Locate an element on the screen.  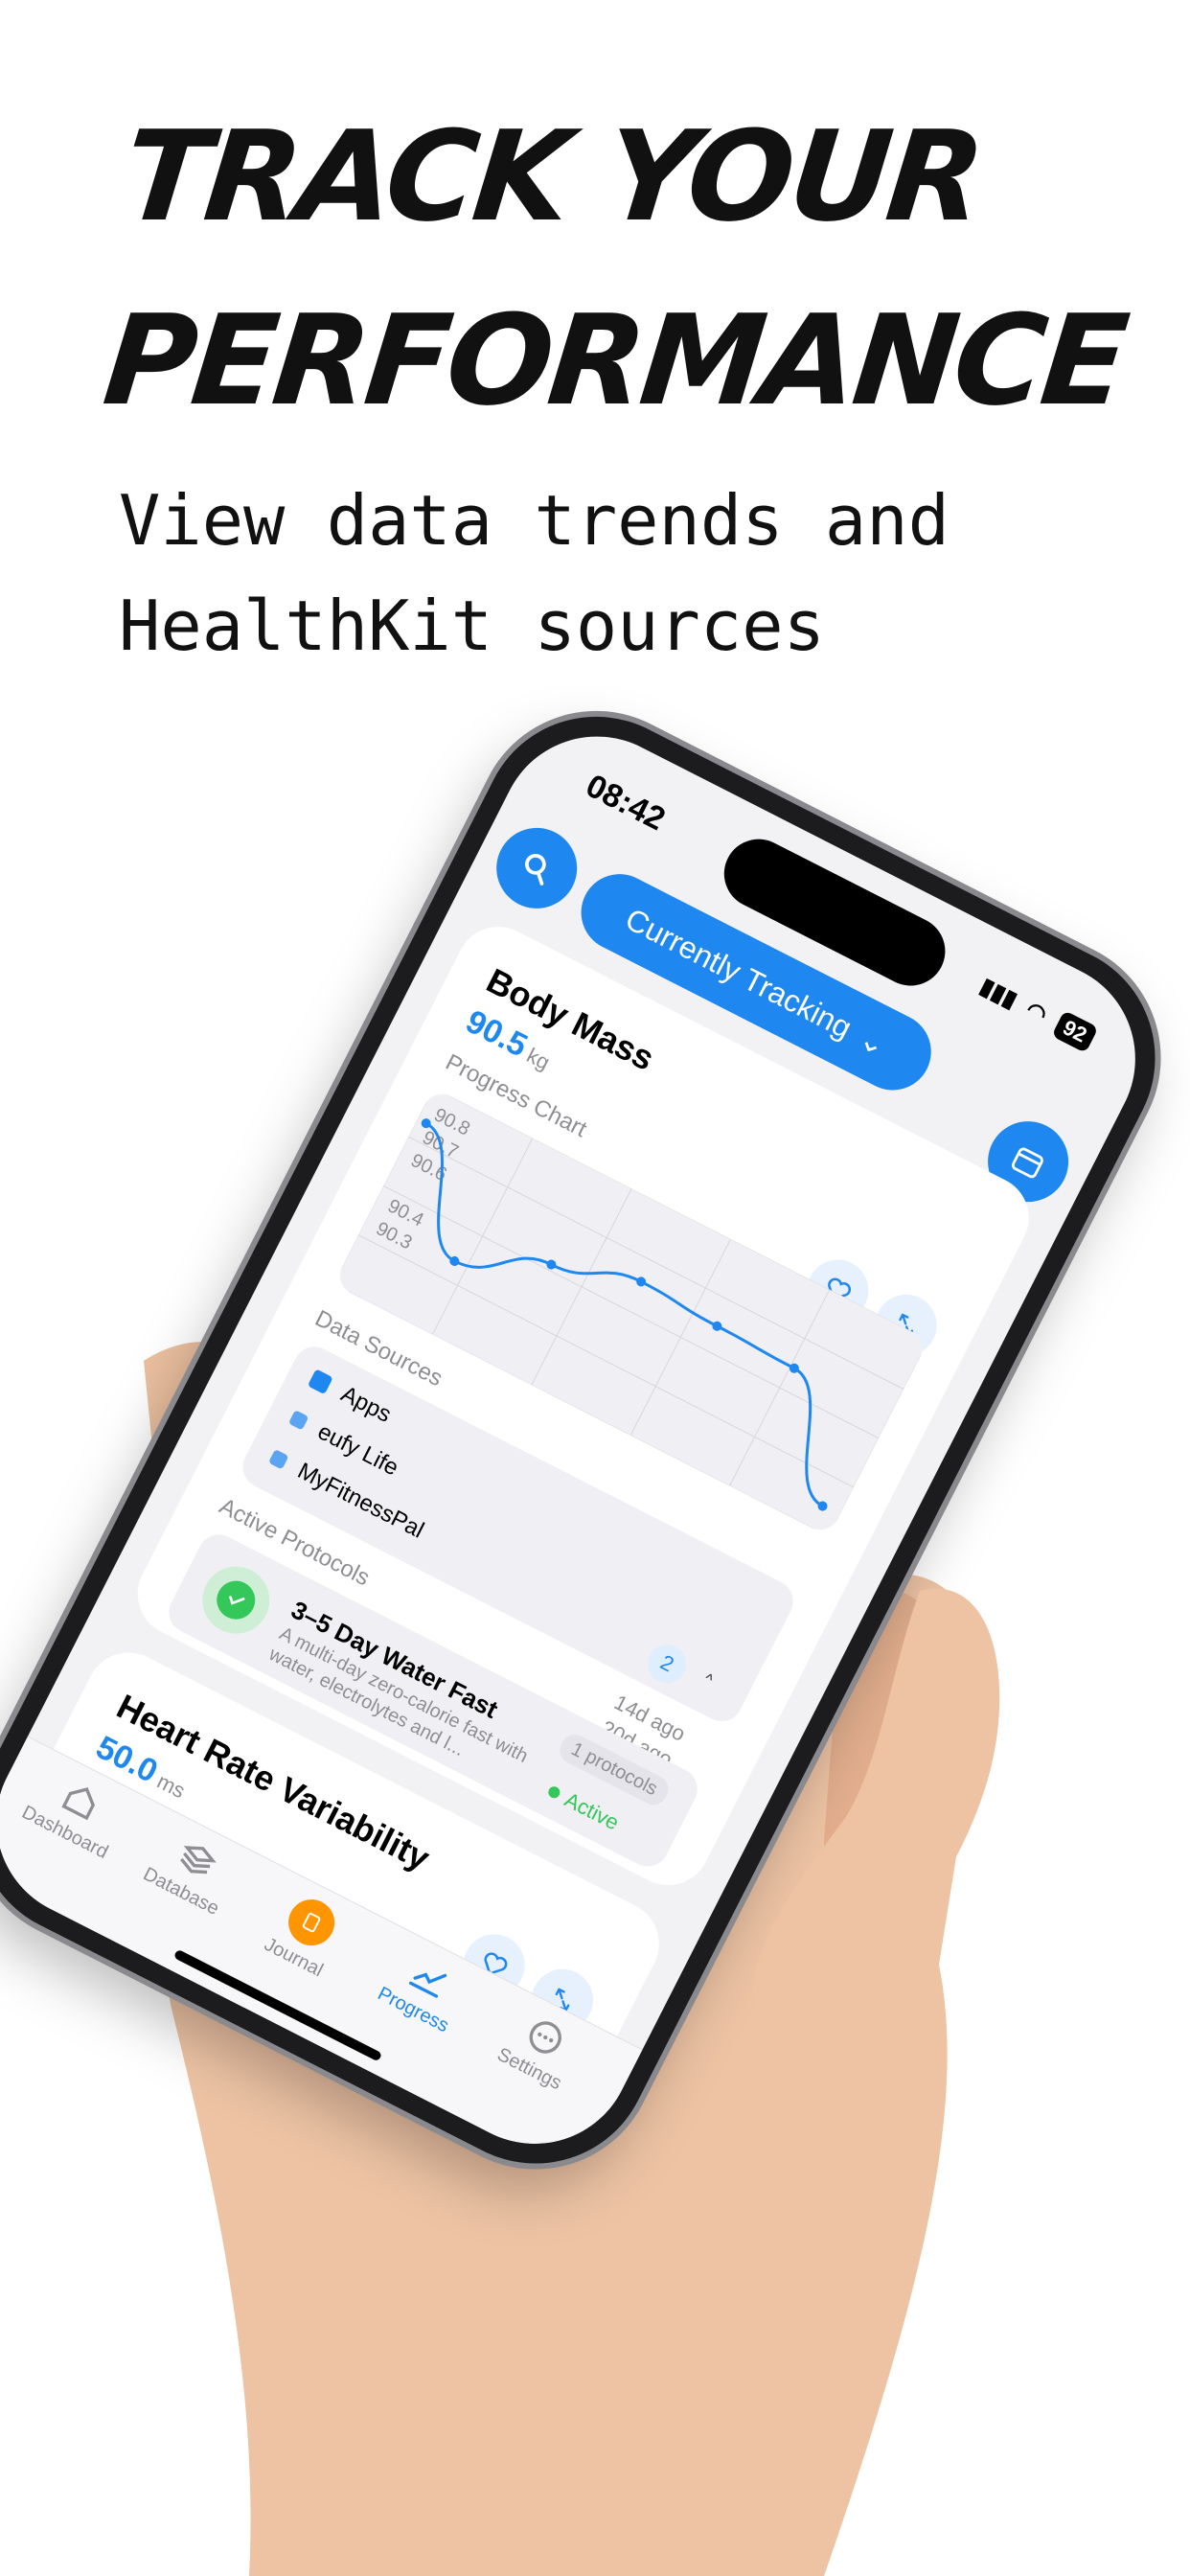
source-name: Apps is located at coordinates (366, 1404).